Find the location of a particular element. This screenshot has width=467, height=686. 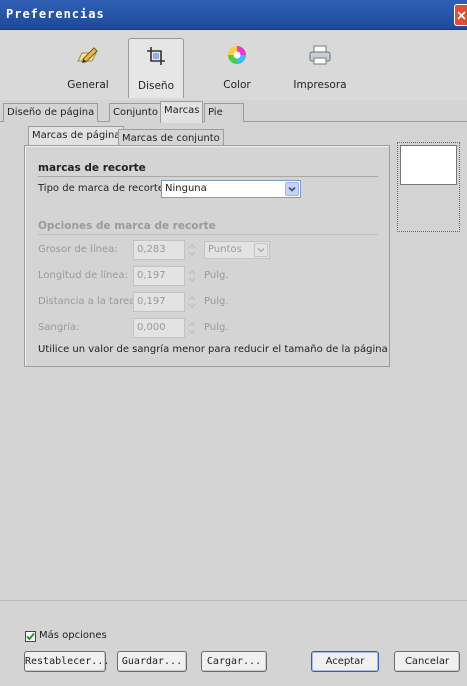

more-options-label: Más opciones is located at coordinates (73, 635).